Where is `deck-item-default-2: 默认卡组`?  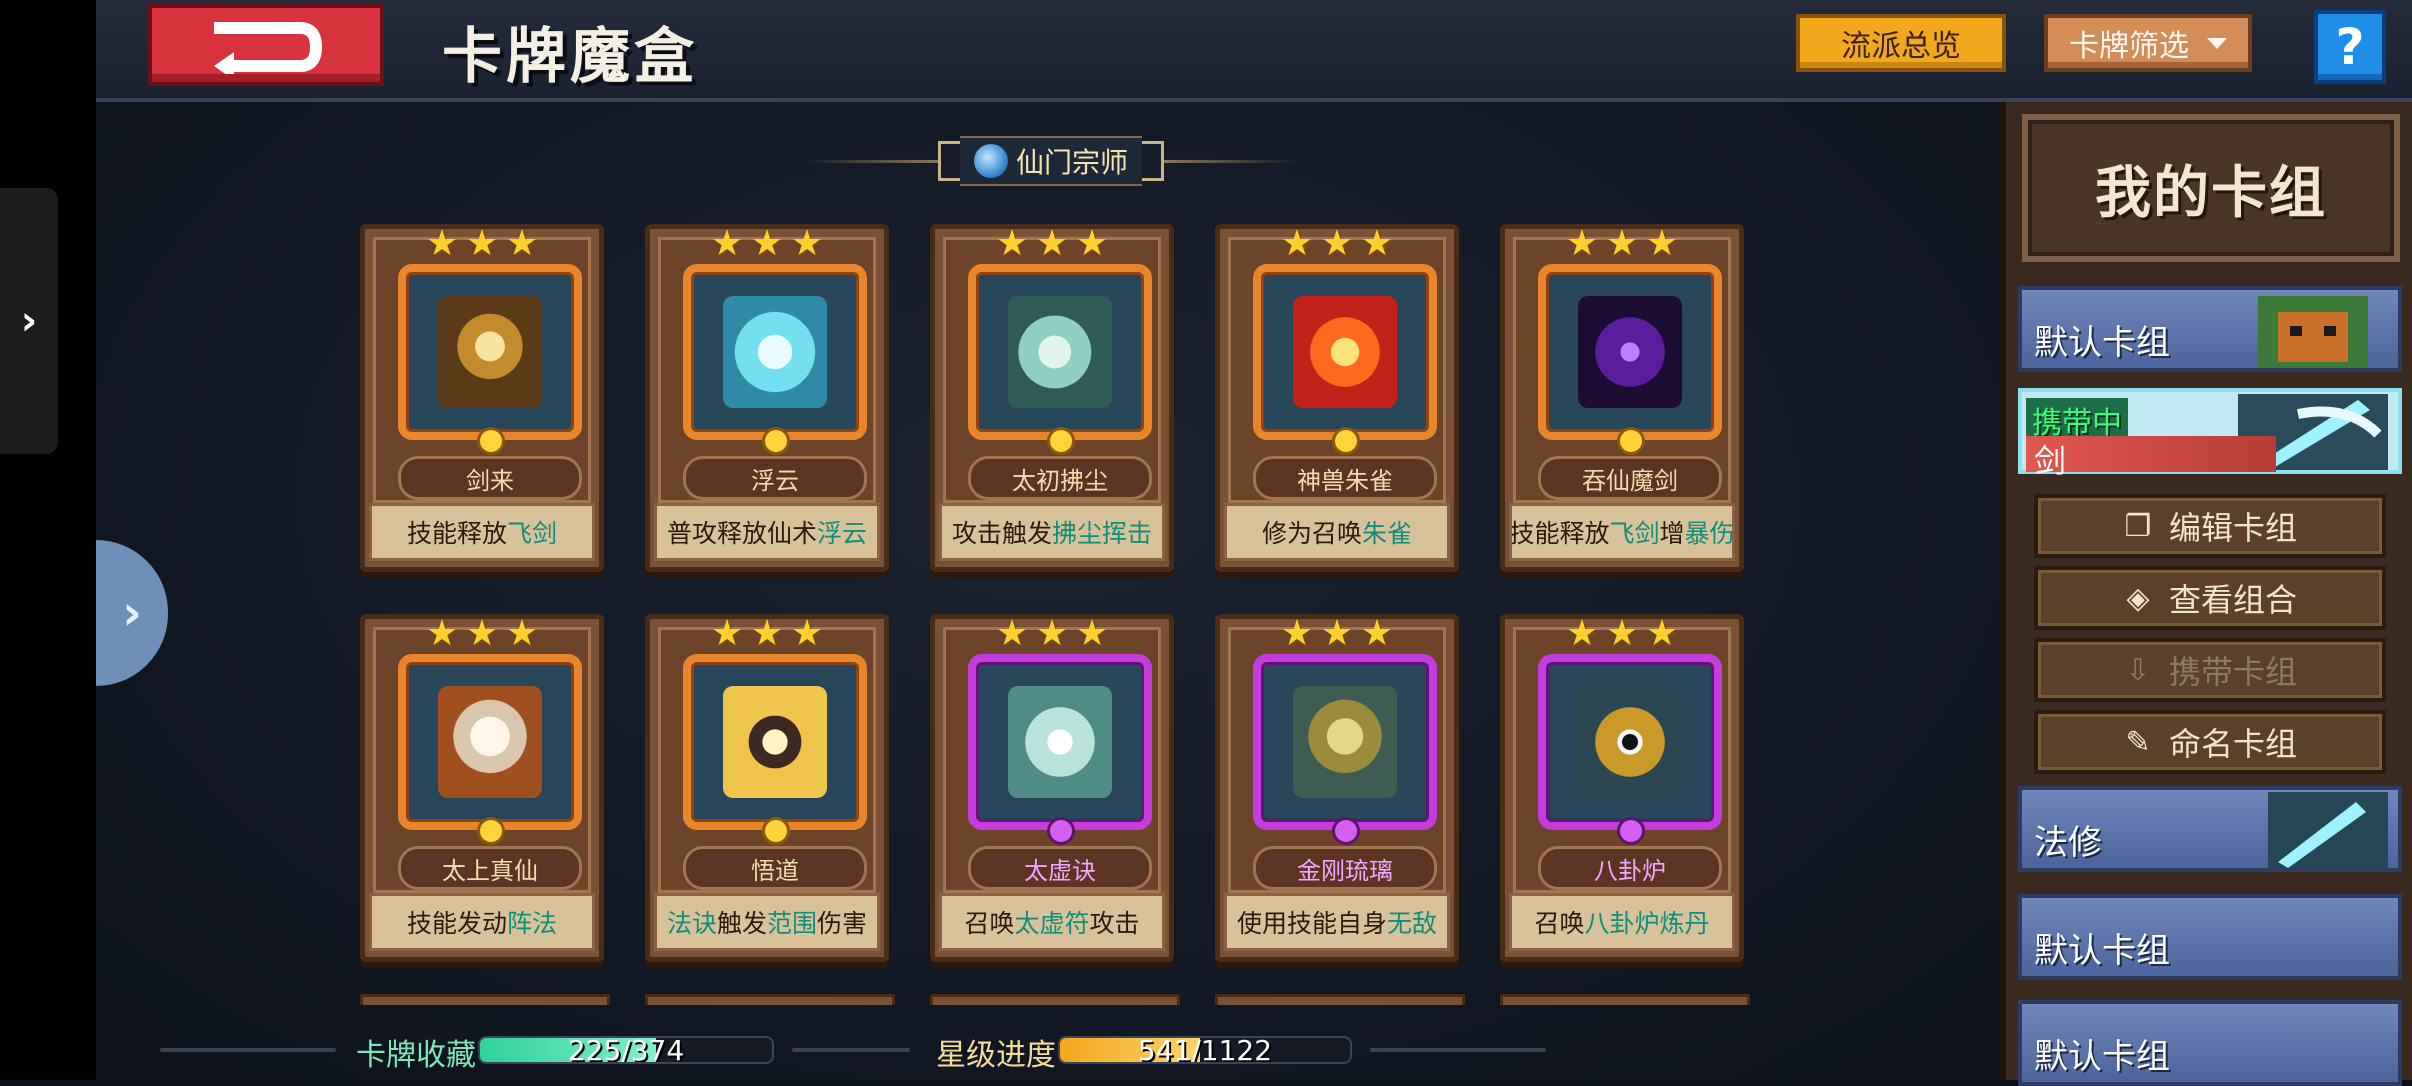
deck-item-default-2: 默认卡组 is located at coordinates (2210, 937).